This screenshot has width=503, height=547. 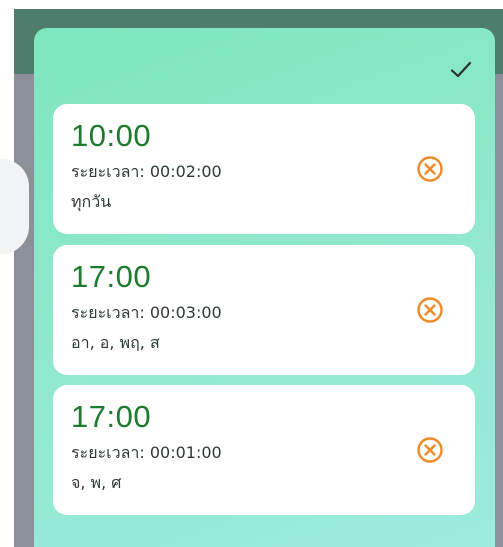 What do you see at coordinates (14, 206) in the screenshot?
I see `background-decoration` at bounding box center [14, 206].